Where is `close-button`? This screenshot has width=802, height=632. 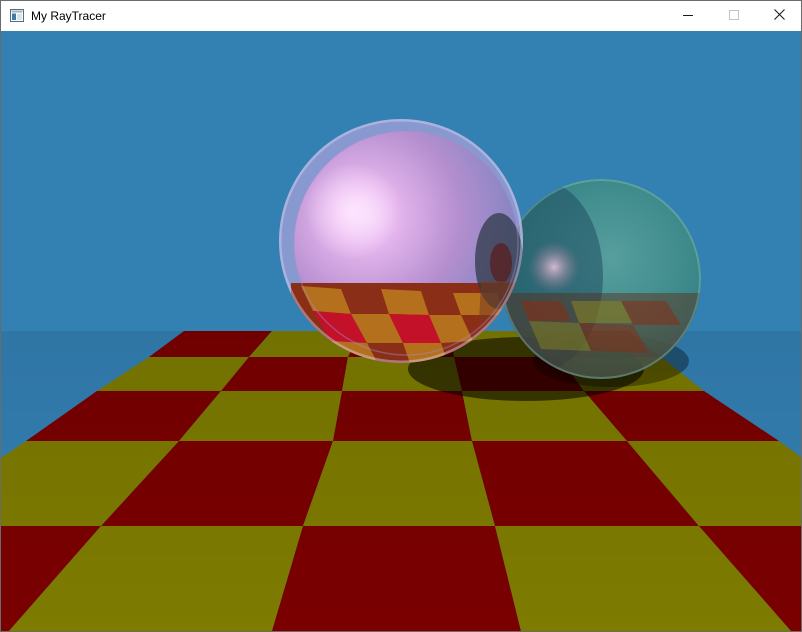
close-button is located at coordinates (778, 16).